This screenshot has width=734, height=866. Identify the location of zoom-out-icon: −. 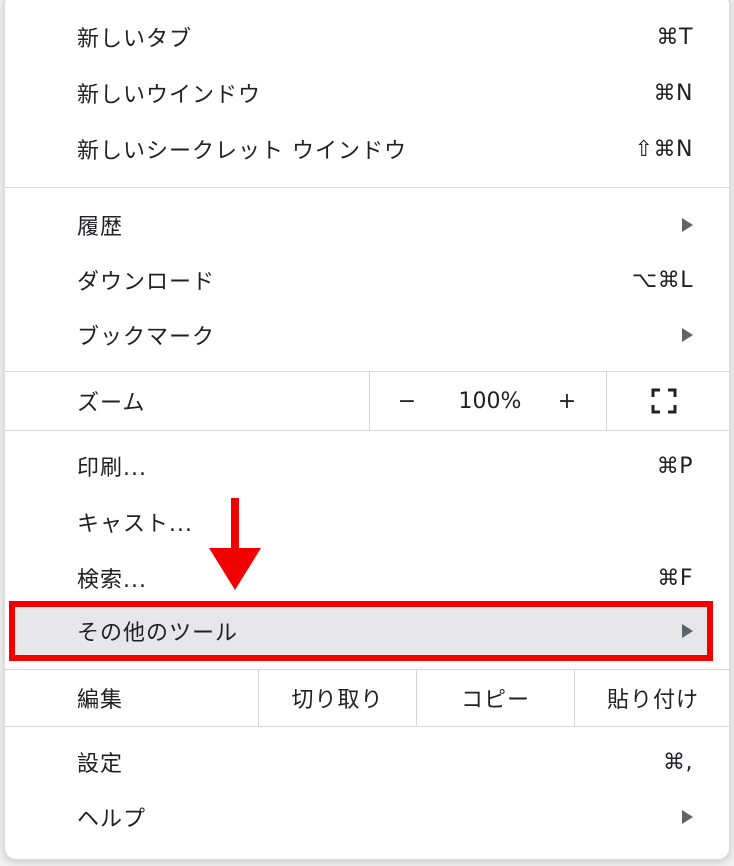
(407, 401).